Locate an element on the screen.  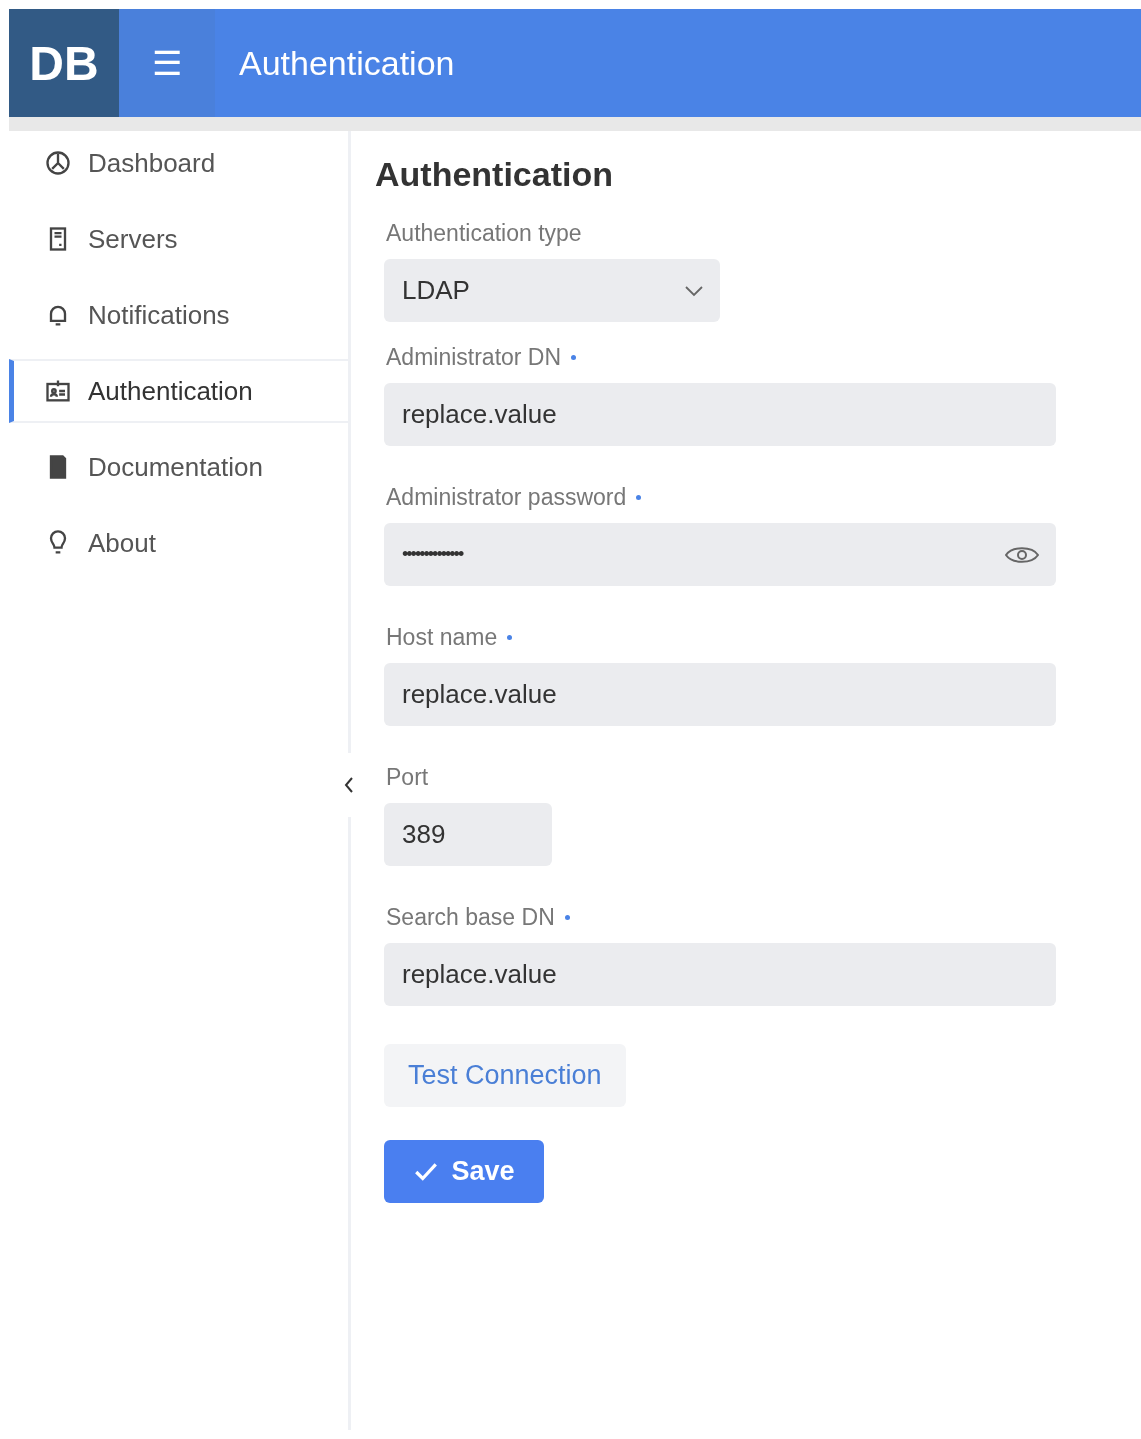
field-label: Host name is located at coordinates (442, 637).